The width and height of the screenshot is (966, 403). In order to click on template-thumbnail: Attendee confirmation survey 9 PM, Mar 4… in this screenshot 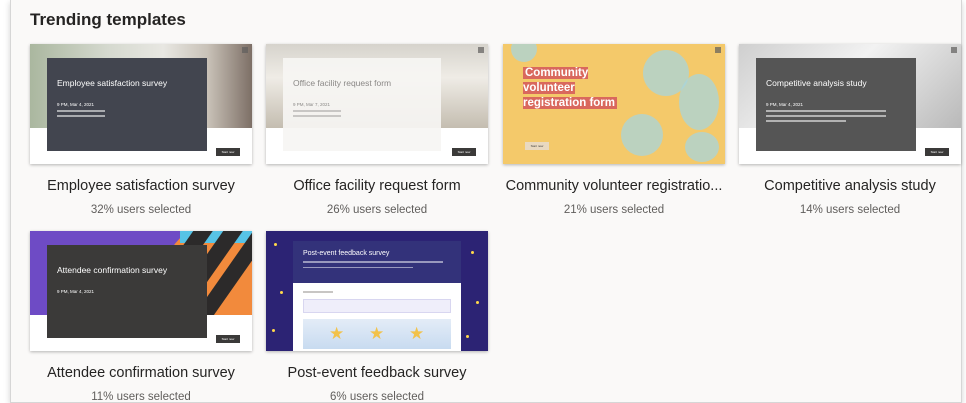, I will do `click(141, 291)`.